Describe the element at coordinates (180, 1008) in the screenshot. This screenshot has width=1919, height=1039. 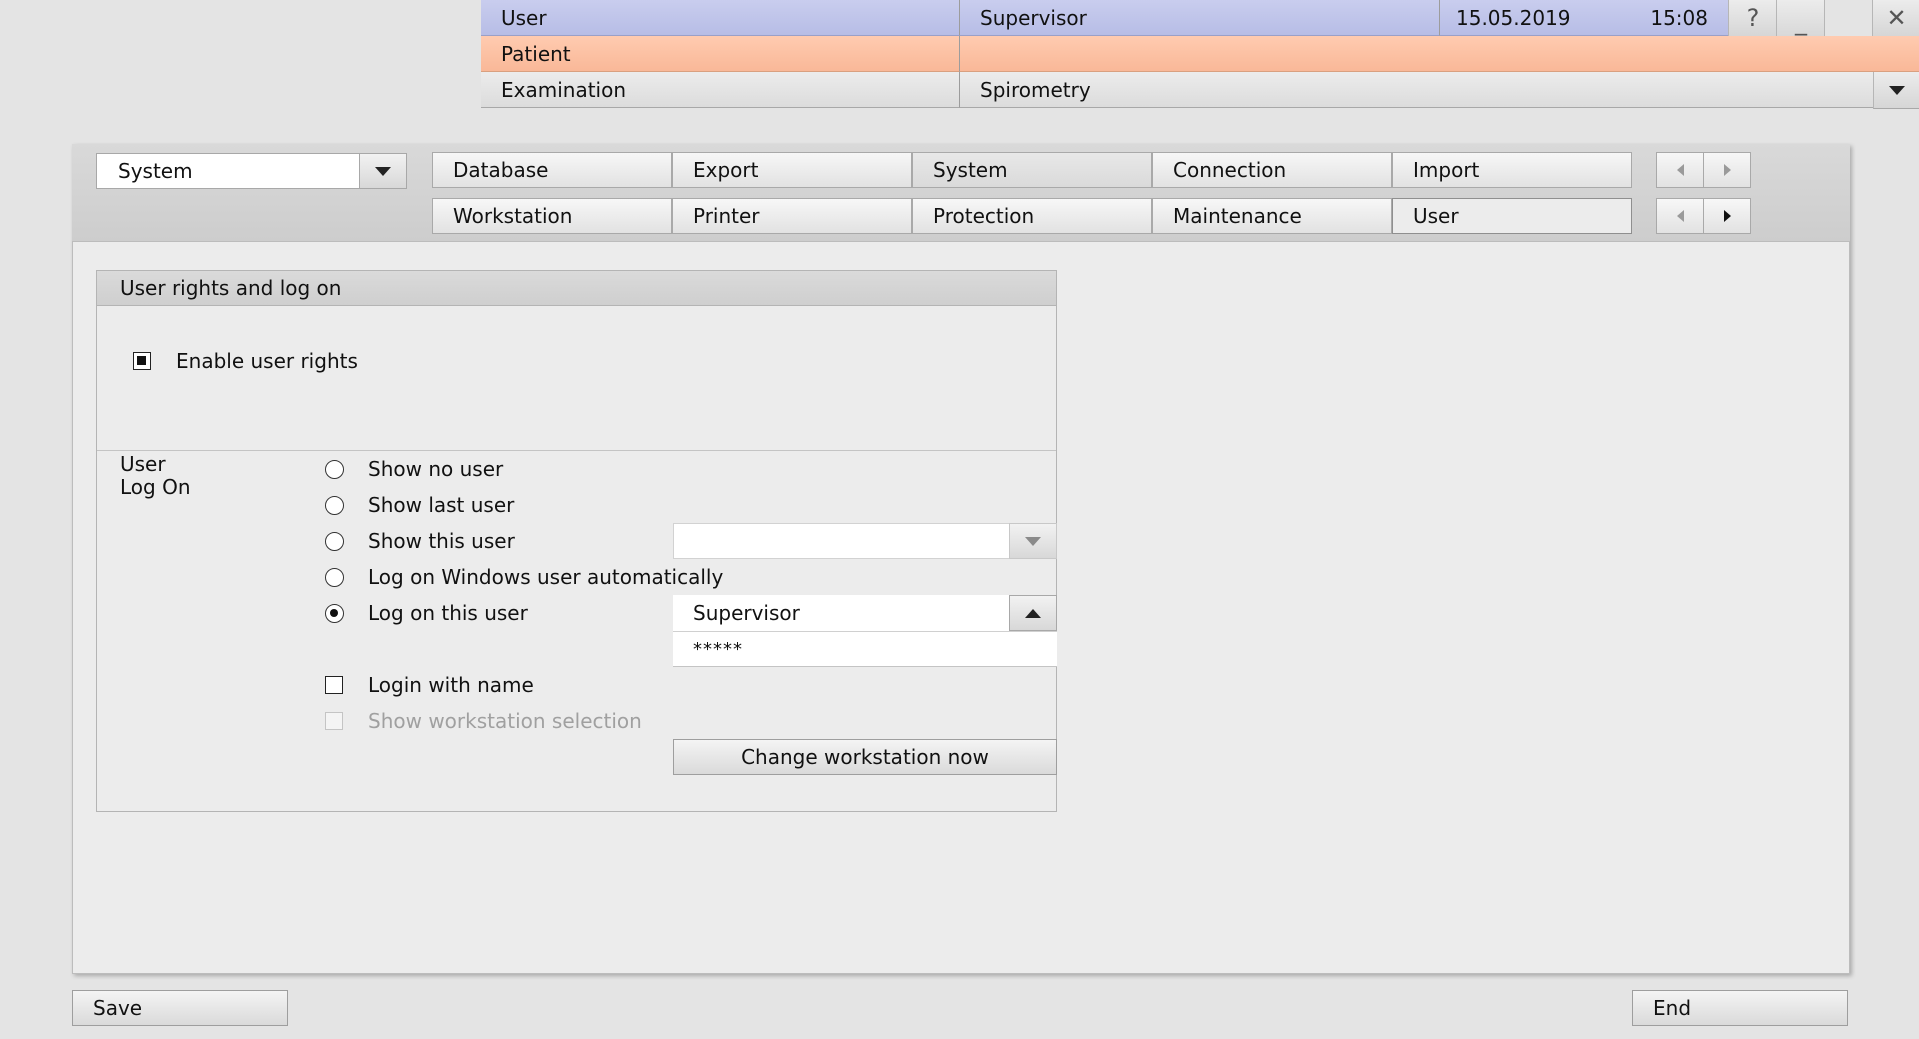
I see `save-button: Save` at that location.